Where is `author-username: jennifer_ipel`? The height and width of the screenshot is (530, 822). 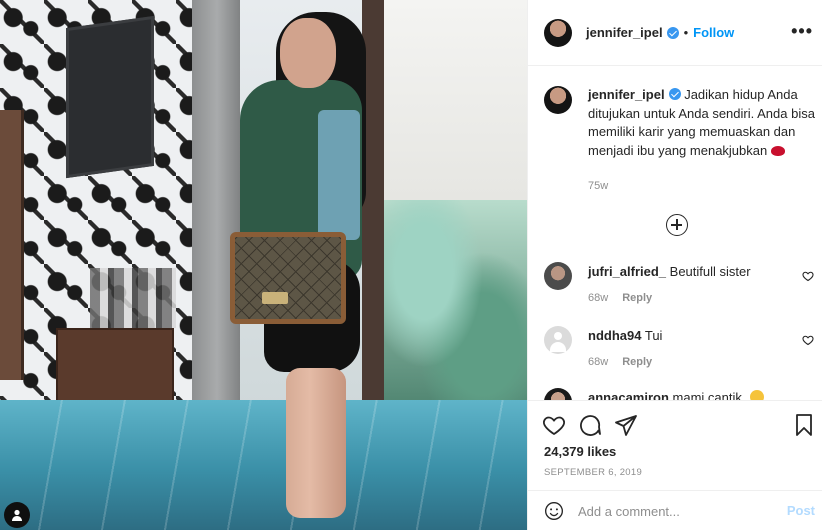
author-username: jennifer_ipel is located at coordinates (624, 32).